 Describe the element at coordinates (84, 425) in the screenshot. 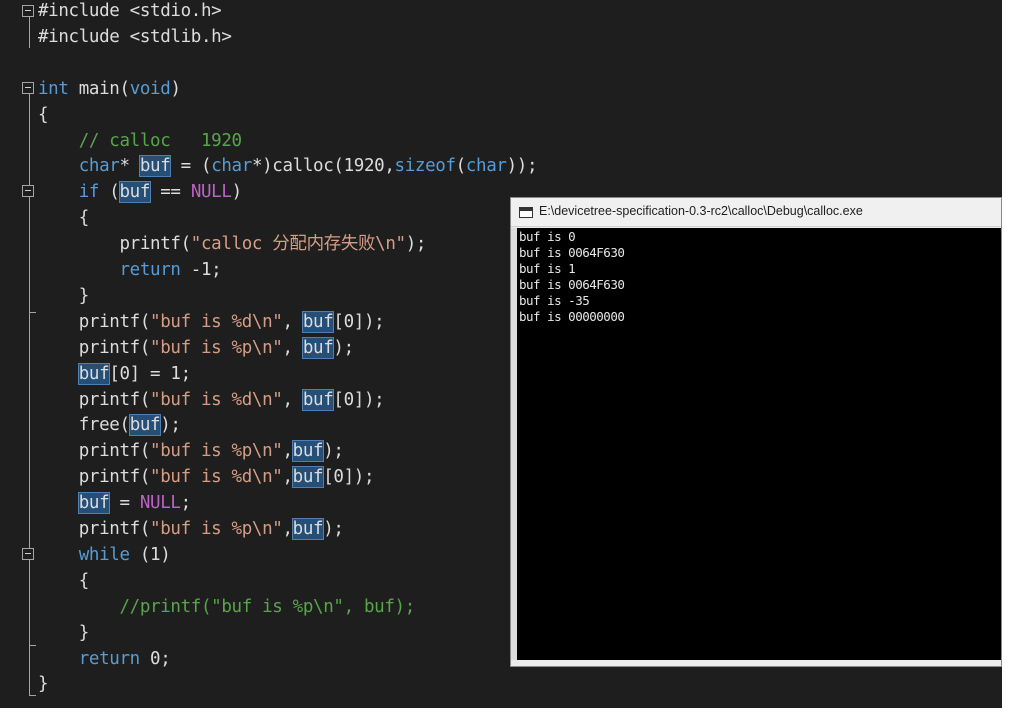

I see `code-token: free(` at that location.